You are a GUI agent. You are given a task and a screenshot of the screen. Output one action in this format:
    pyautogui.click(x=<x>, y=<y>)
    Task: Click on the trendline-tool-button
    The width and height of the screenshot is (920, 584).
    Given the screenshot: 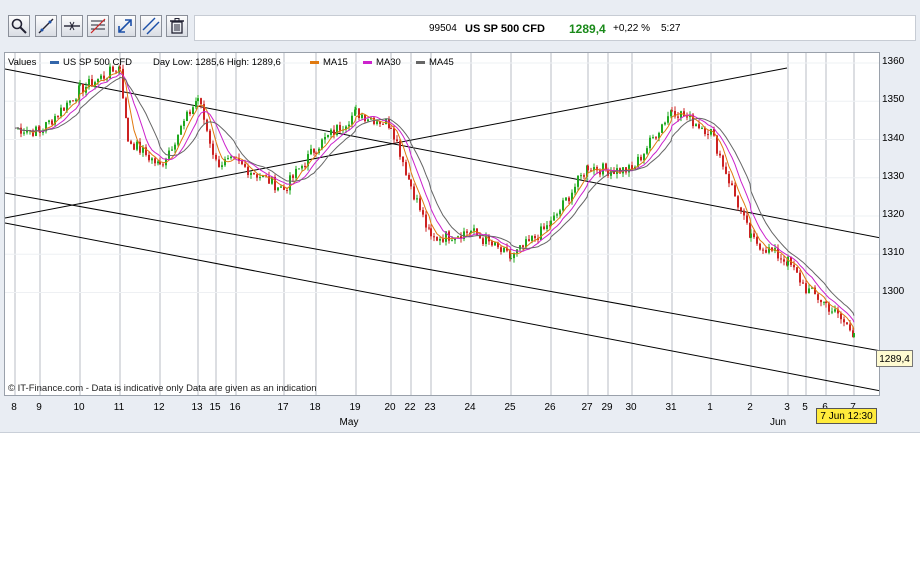 What is the action you would take?
    pyautogui.click(x=46, y=26)
    